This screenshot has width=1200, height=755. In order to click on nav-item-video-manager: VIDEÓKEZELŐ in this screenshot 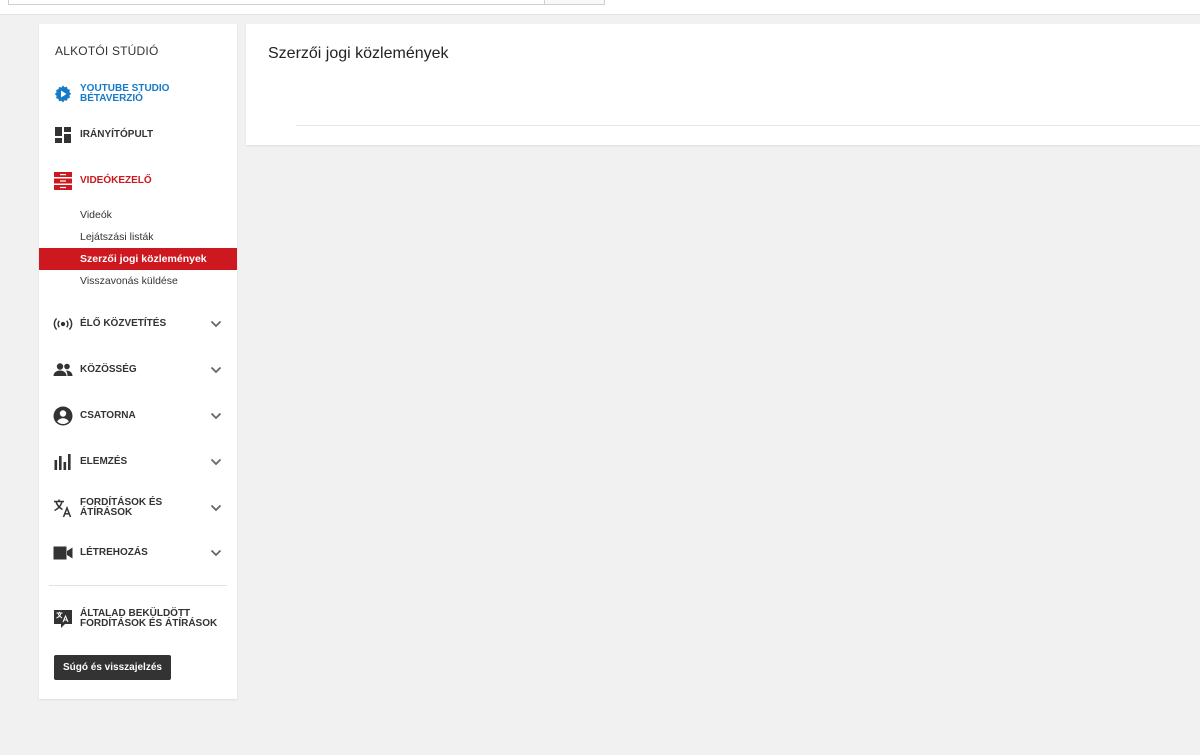, I will do `click(138, 181)`.